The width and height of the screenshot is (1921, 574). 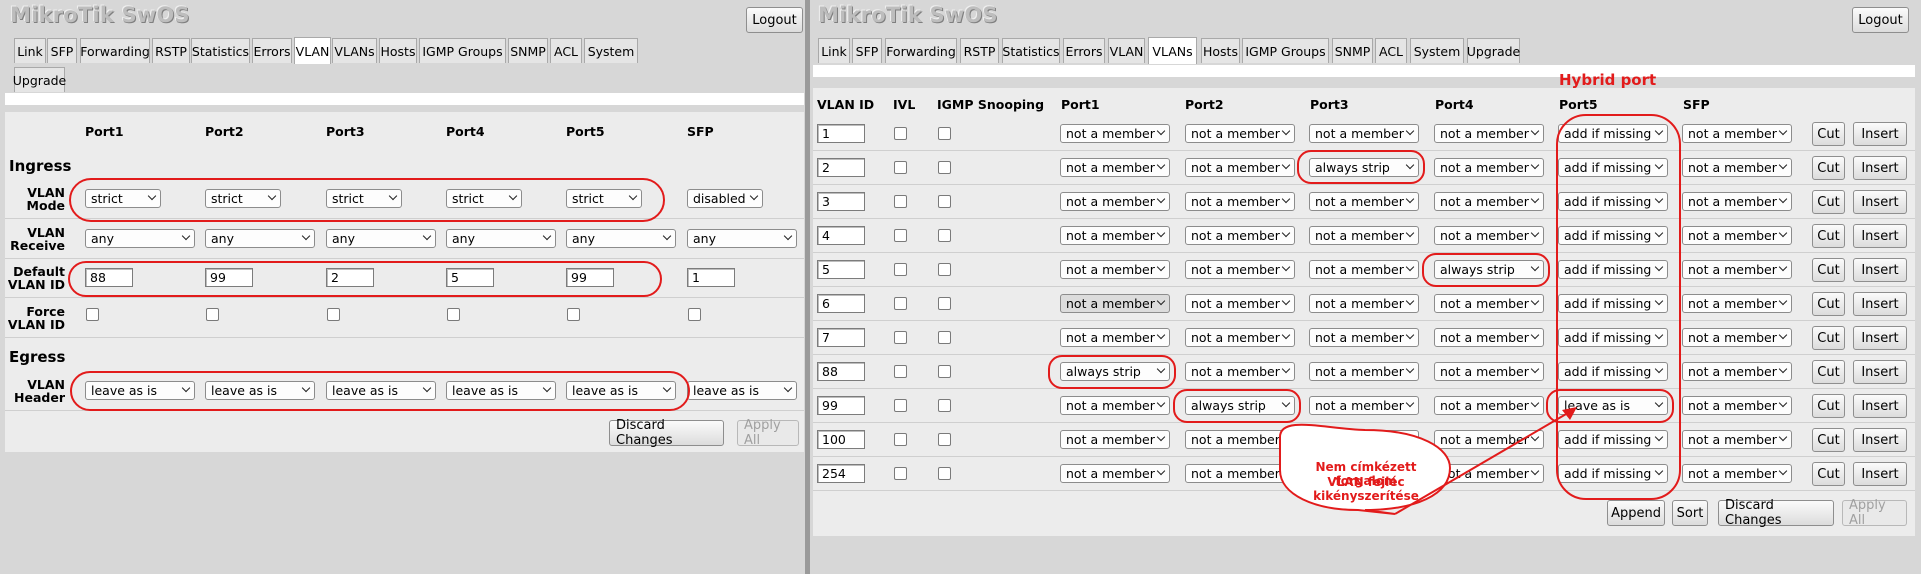 I want to click on column-header-sfp: SFP, so click(x=700, y=131).